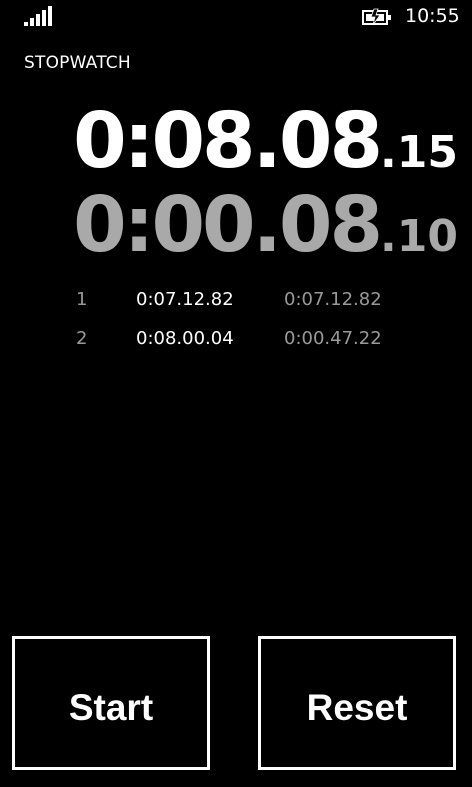 This screenshot has height=787, width=472. What do you see at coordinates (357, 703) in the screenshot?
I see `reset-button: Reset` at bounding box center [357, 703].